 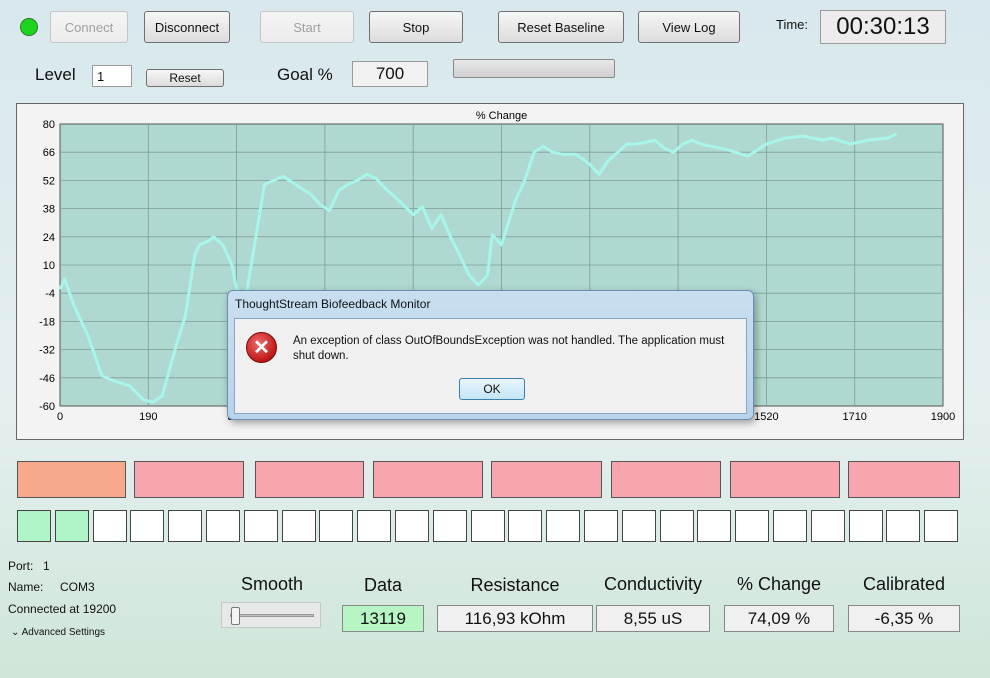 What do you see at coordinates (47, 322) in the screenshot?
I see `y-tick-label: -18` at bounding box center [47, 322].